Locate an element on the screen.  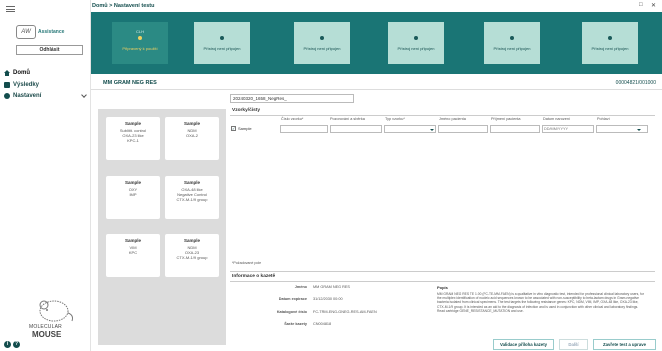
next-button: Další is located at coordinates (573, 344).